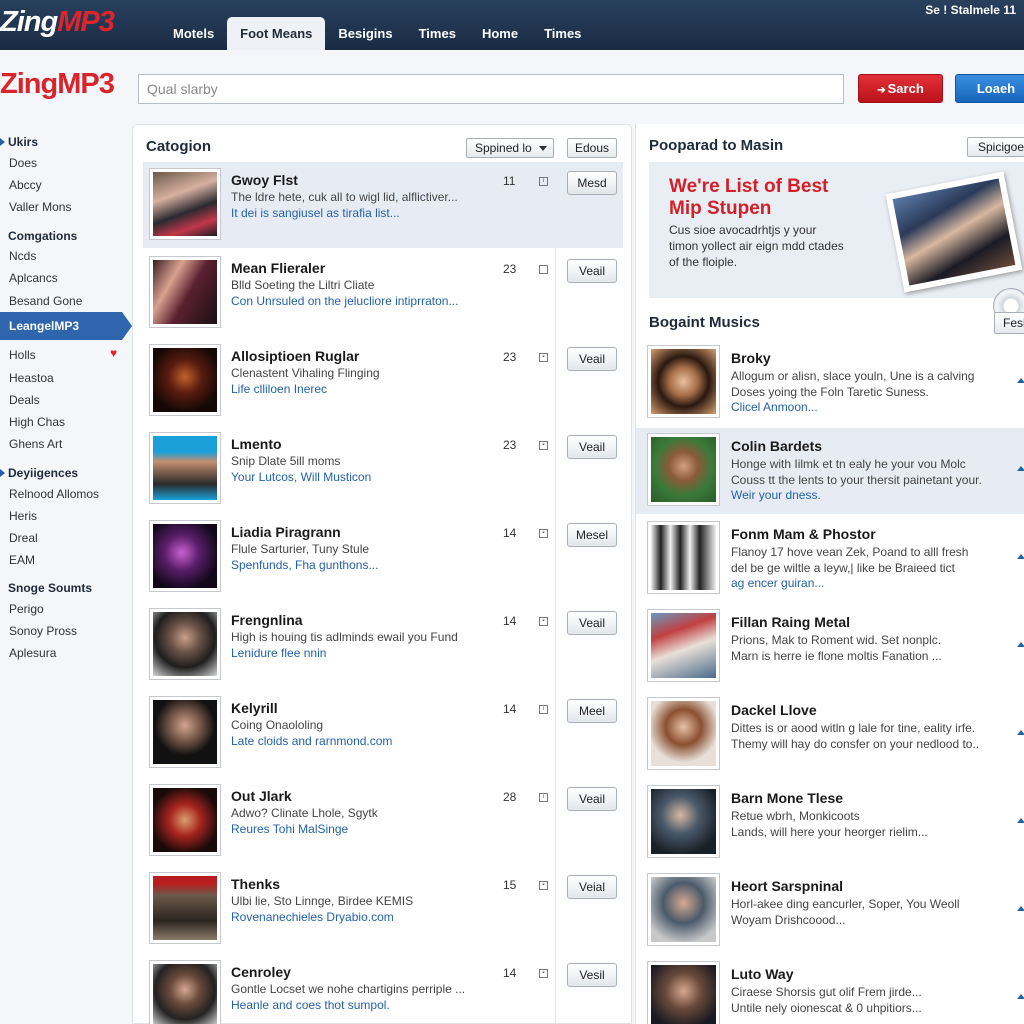 Image resolution: width=1024 pixels, height=1024 pixels. I want to click on sidebar-item: Aplcancs, so click(33, 278).